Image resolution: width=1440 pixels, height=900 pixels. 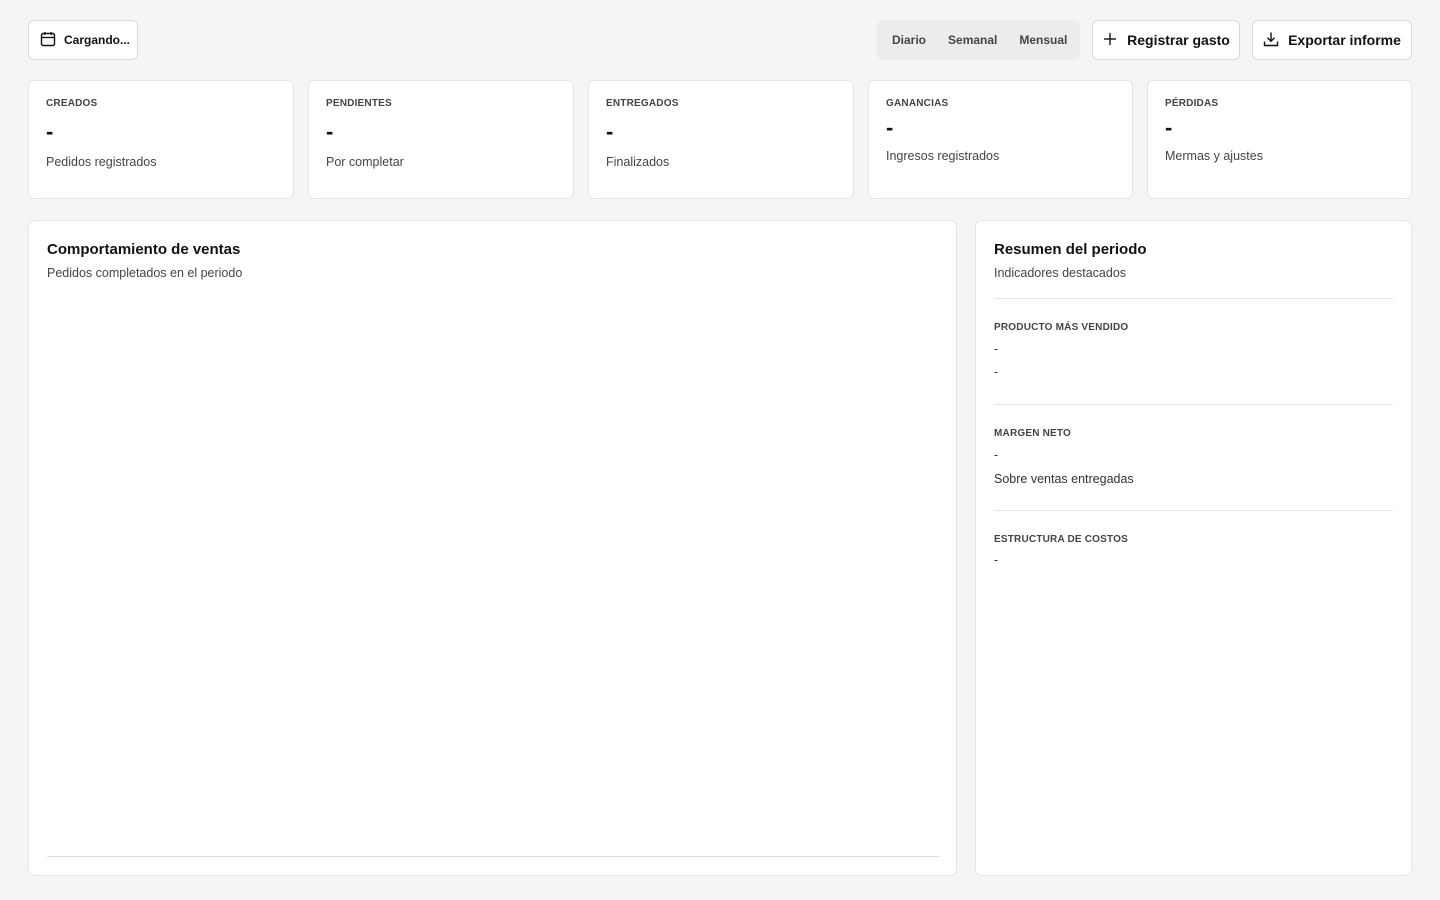 I want to click on export-report-label: Exportar informe, so click(x=1344, y=40).